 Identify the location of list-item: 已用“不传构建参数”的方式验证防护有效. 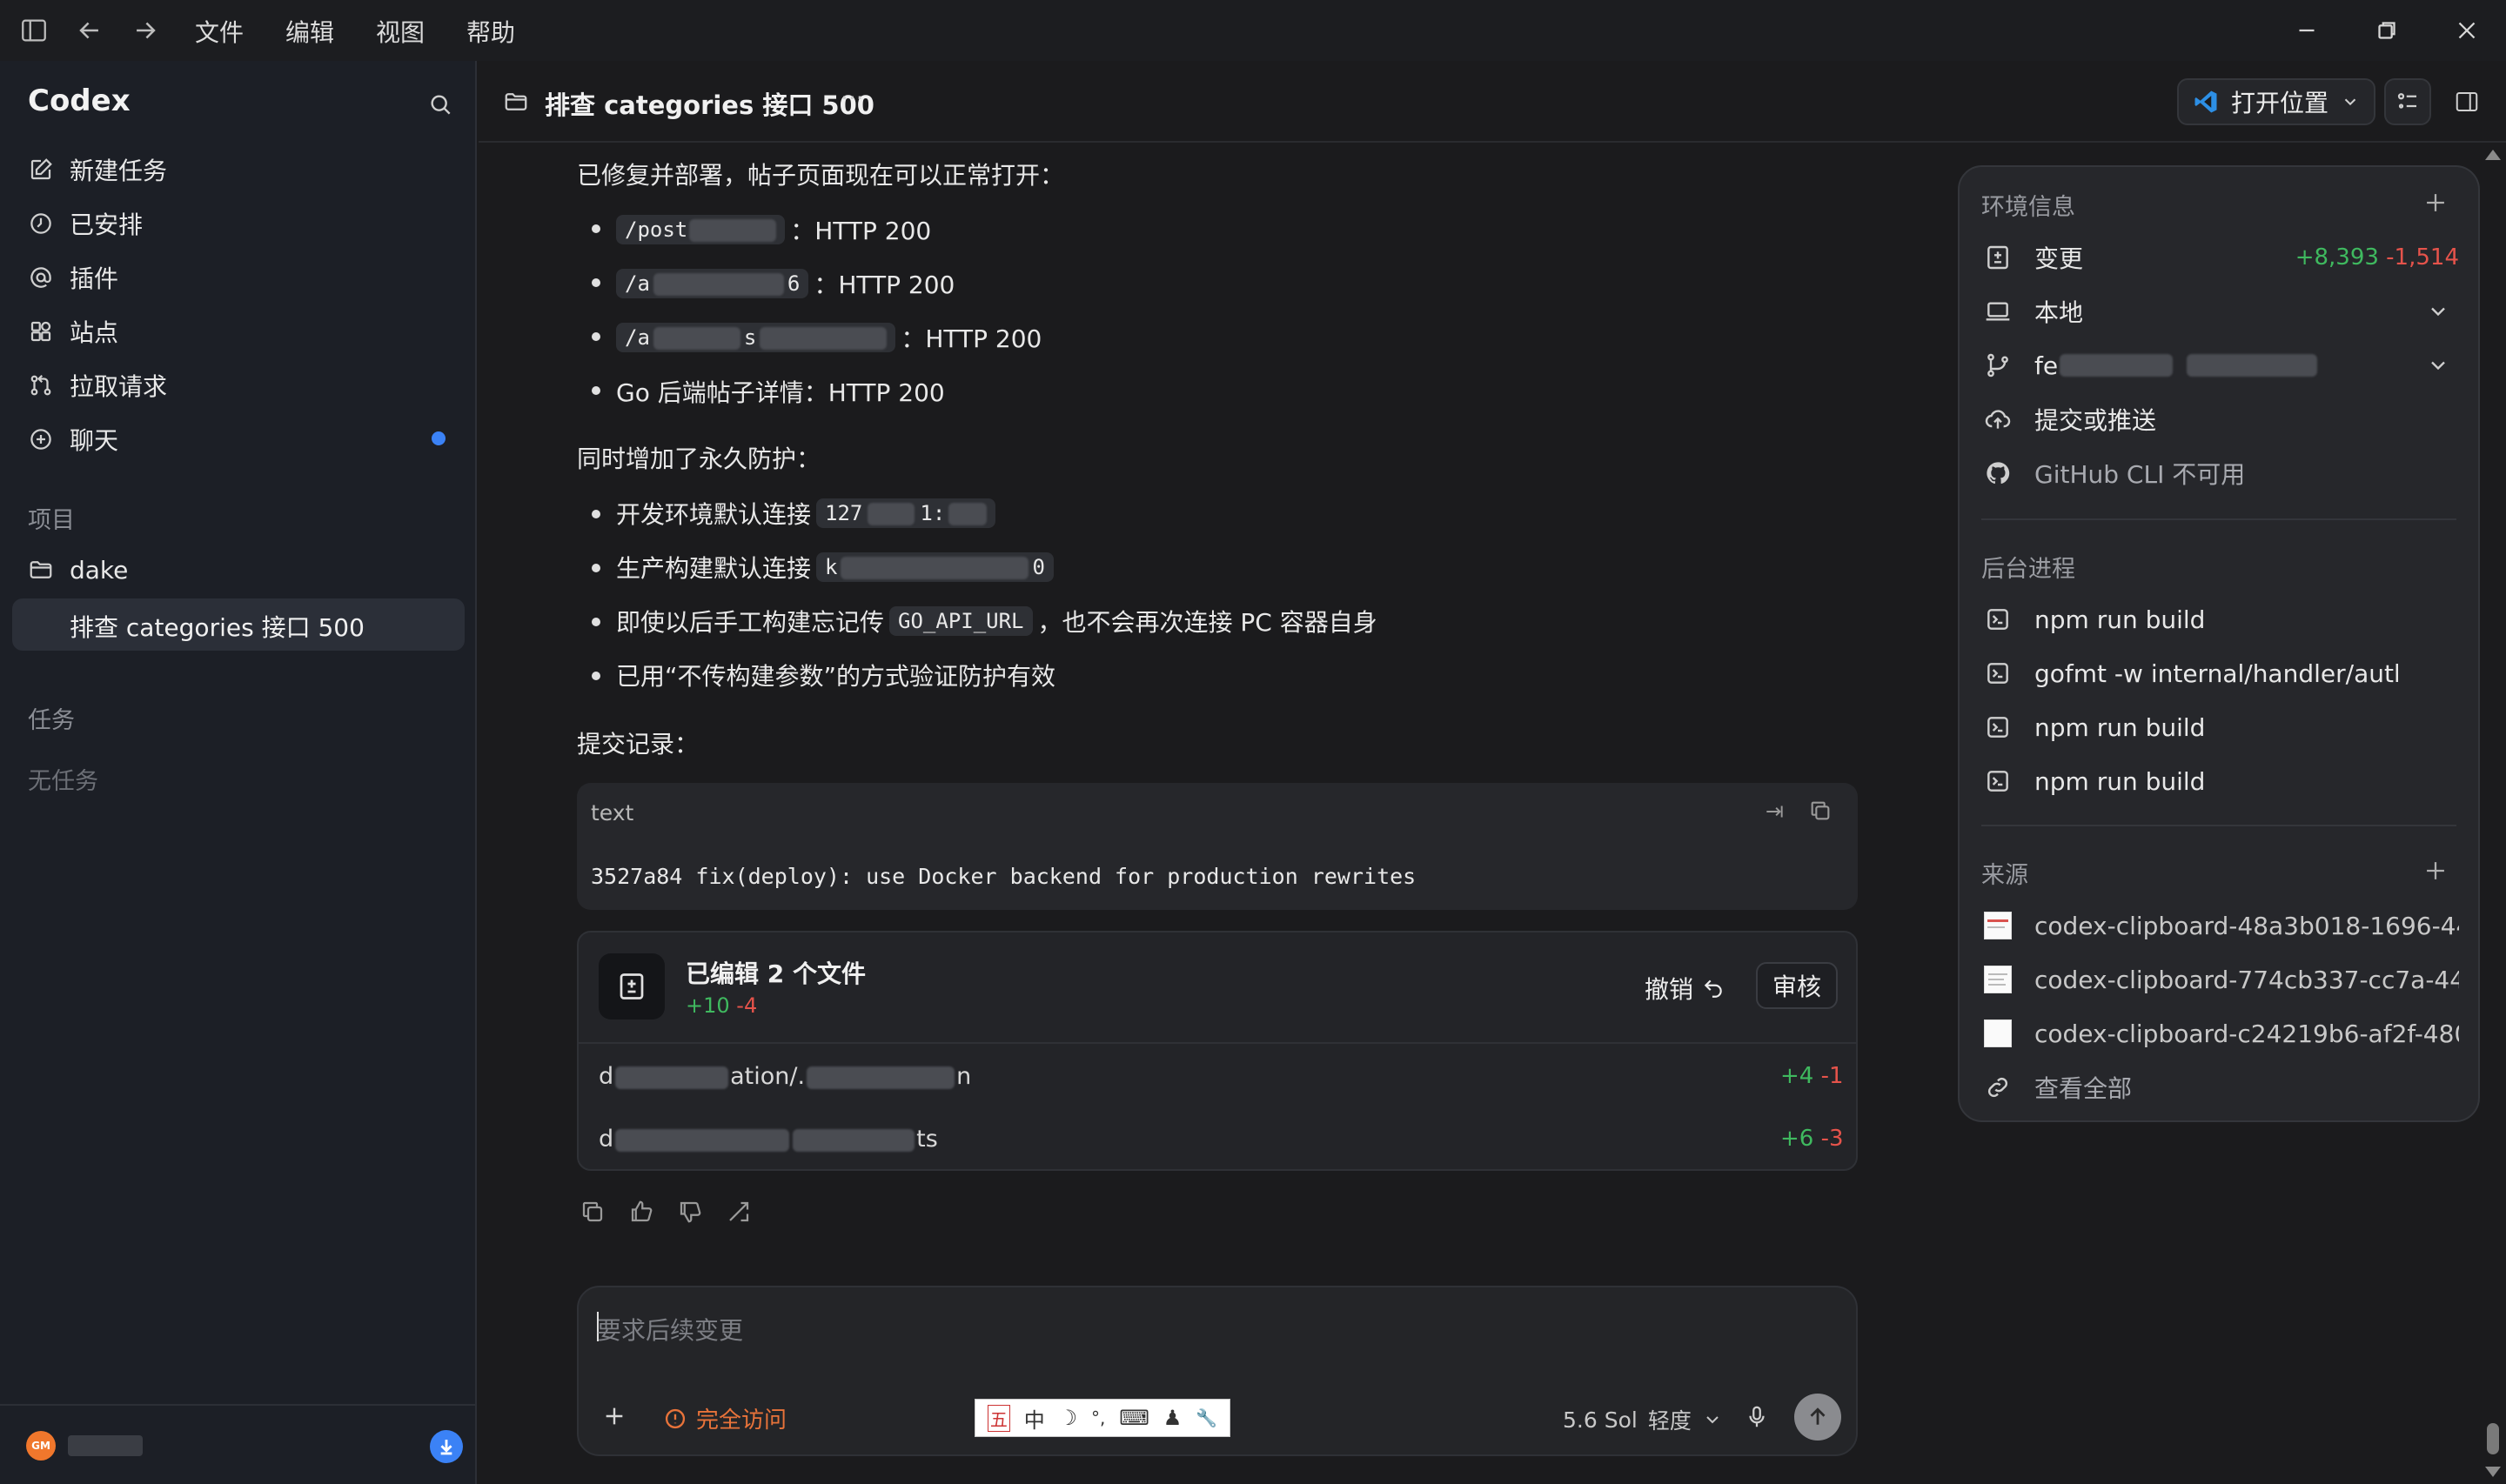
(836, 676).